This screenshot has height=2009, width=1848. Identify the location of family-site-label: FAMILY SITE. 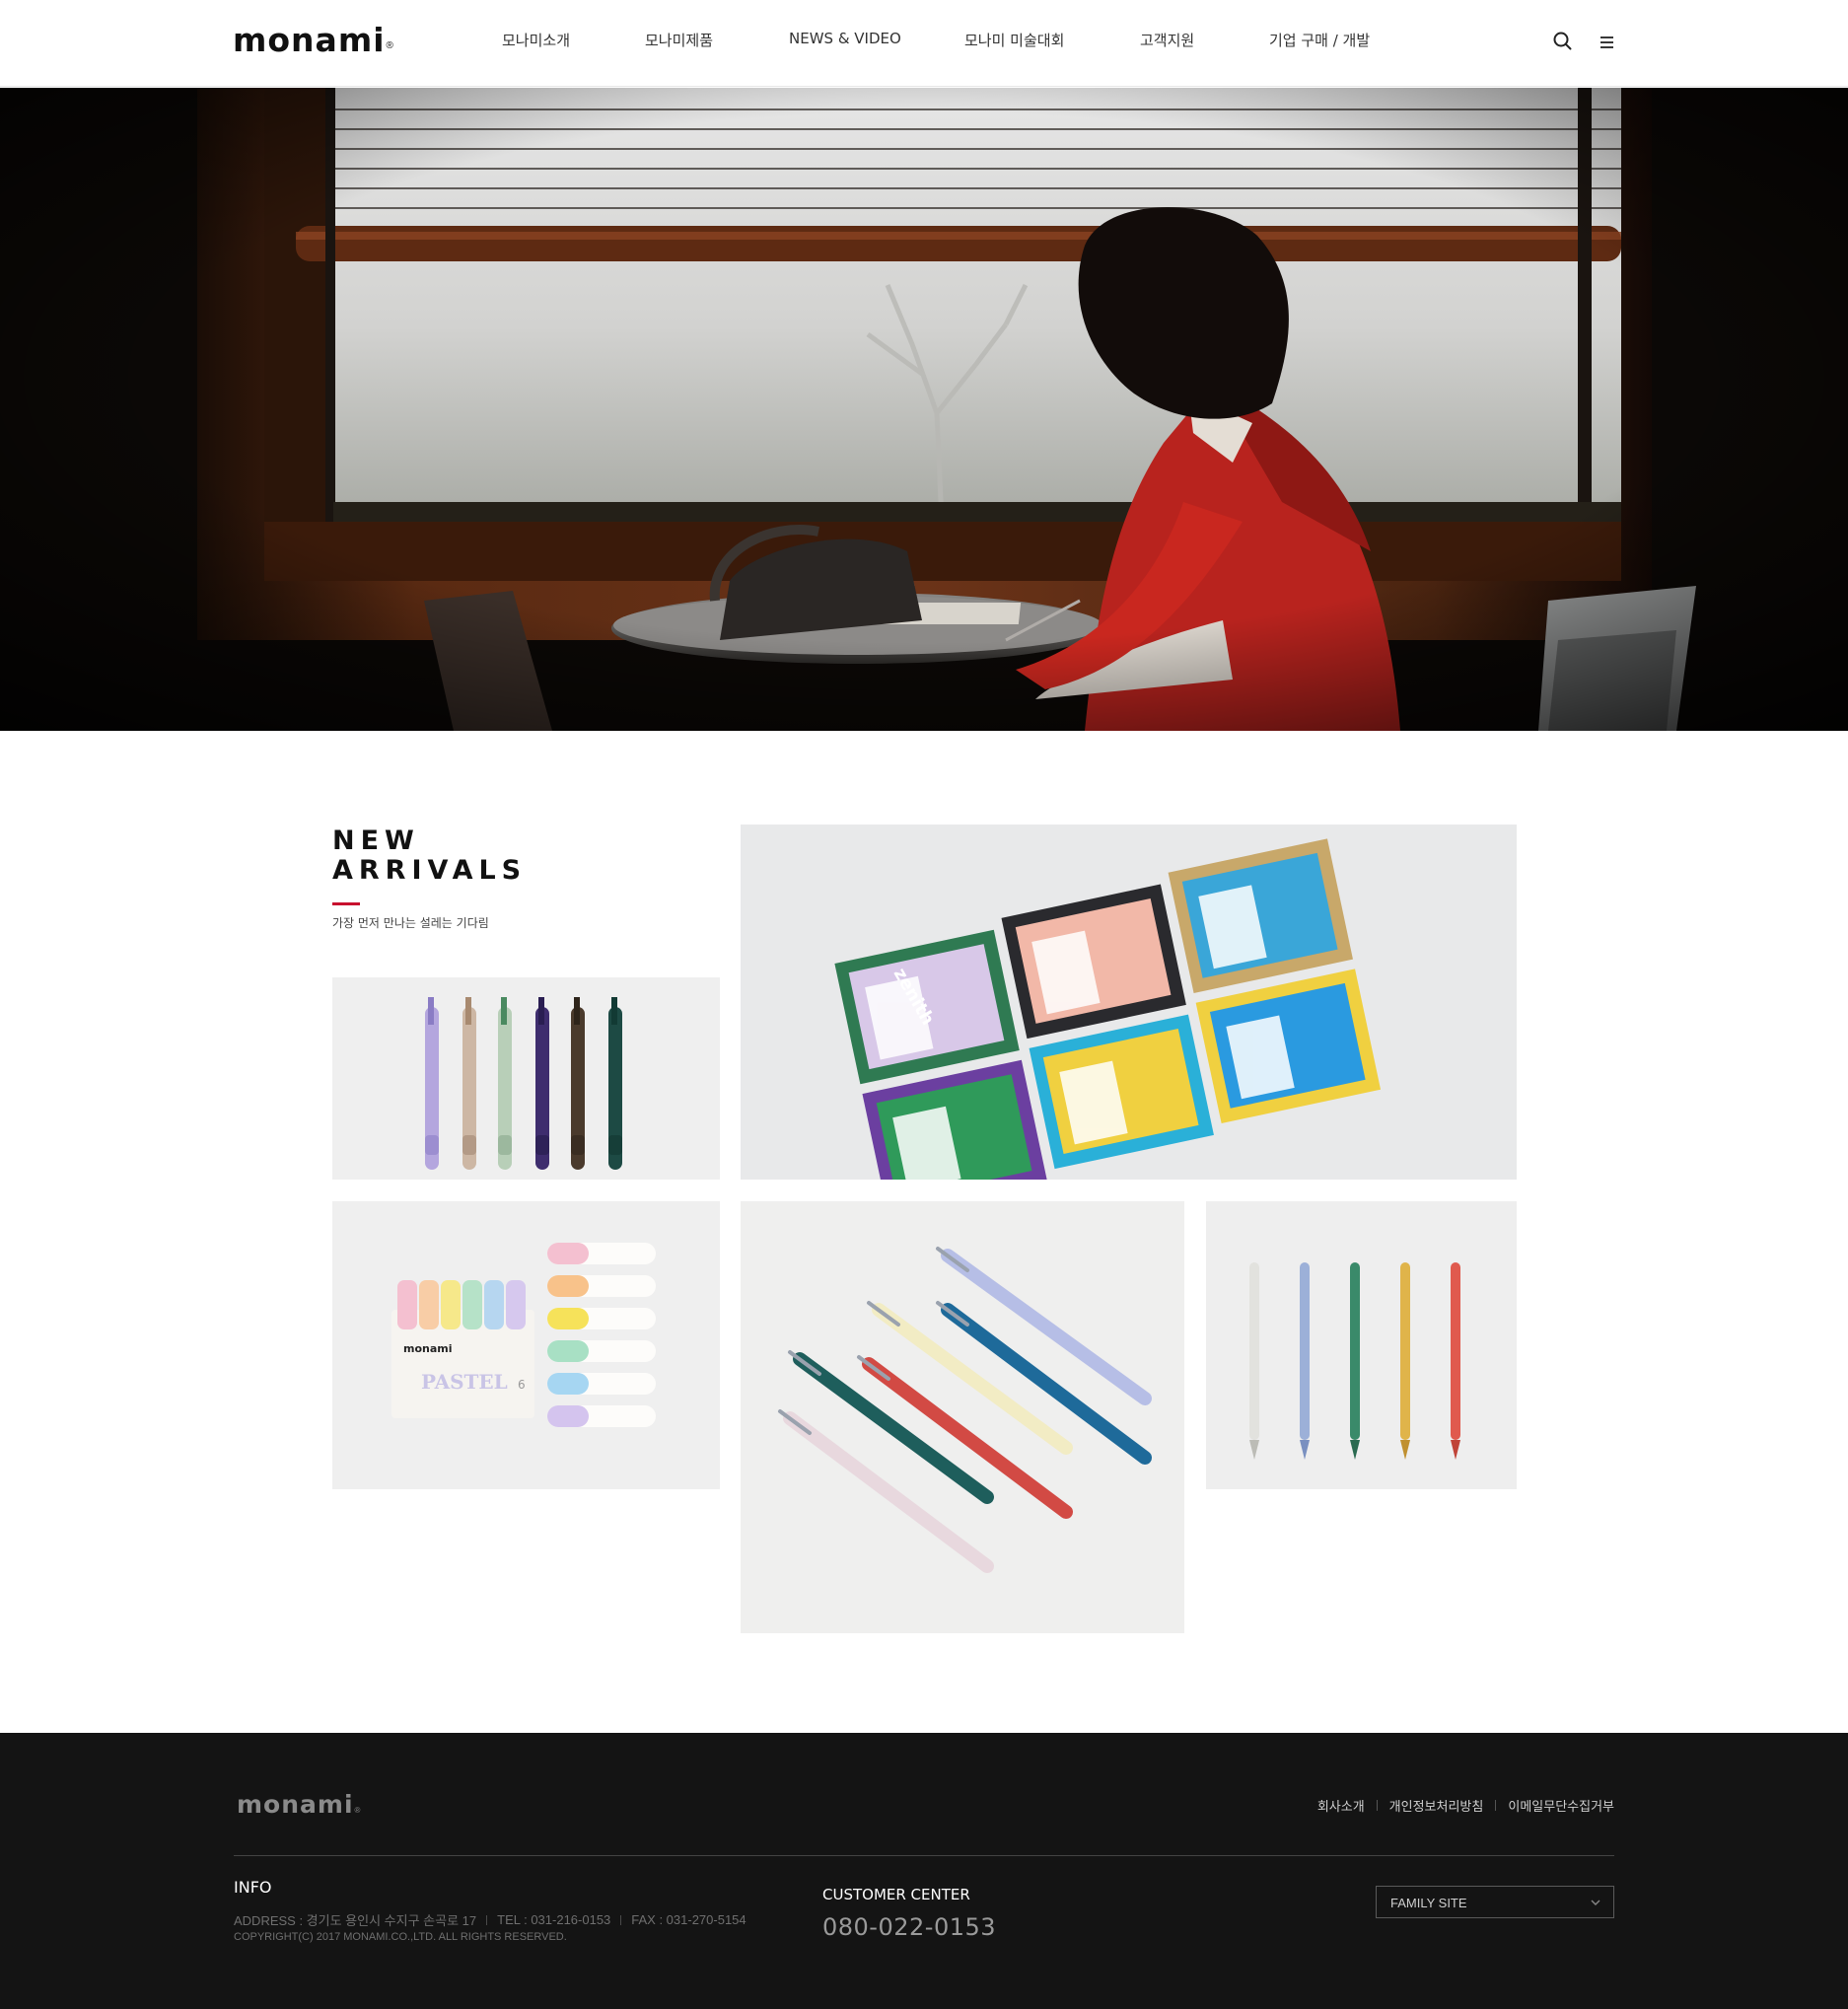
(1428, 1903).